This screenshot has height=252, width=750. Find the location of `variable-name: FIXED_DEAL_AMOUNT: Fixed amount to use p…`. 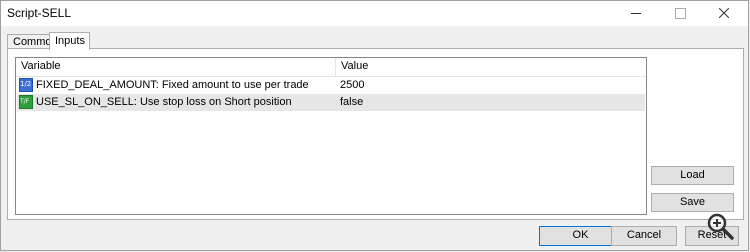

variable-name: FIXED_DEAL_AMOUNT: Fixed amount to use p… is located at coordinates (172, 85).